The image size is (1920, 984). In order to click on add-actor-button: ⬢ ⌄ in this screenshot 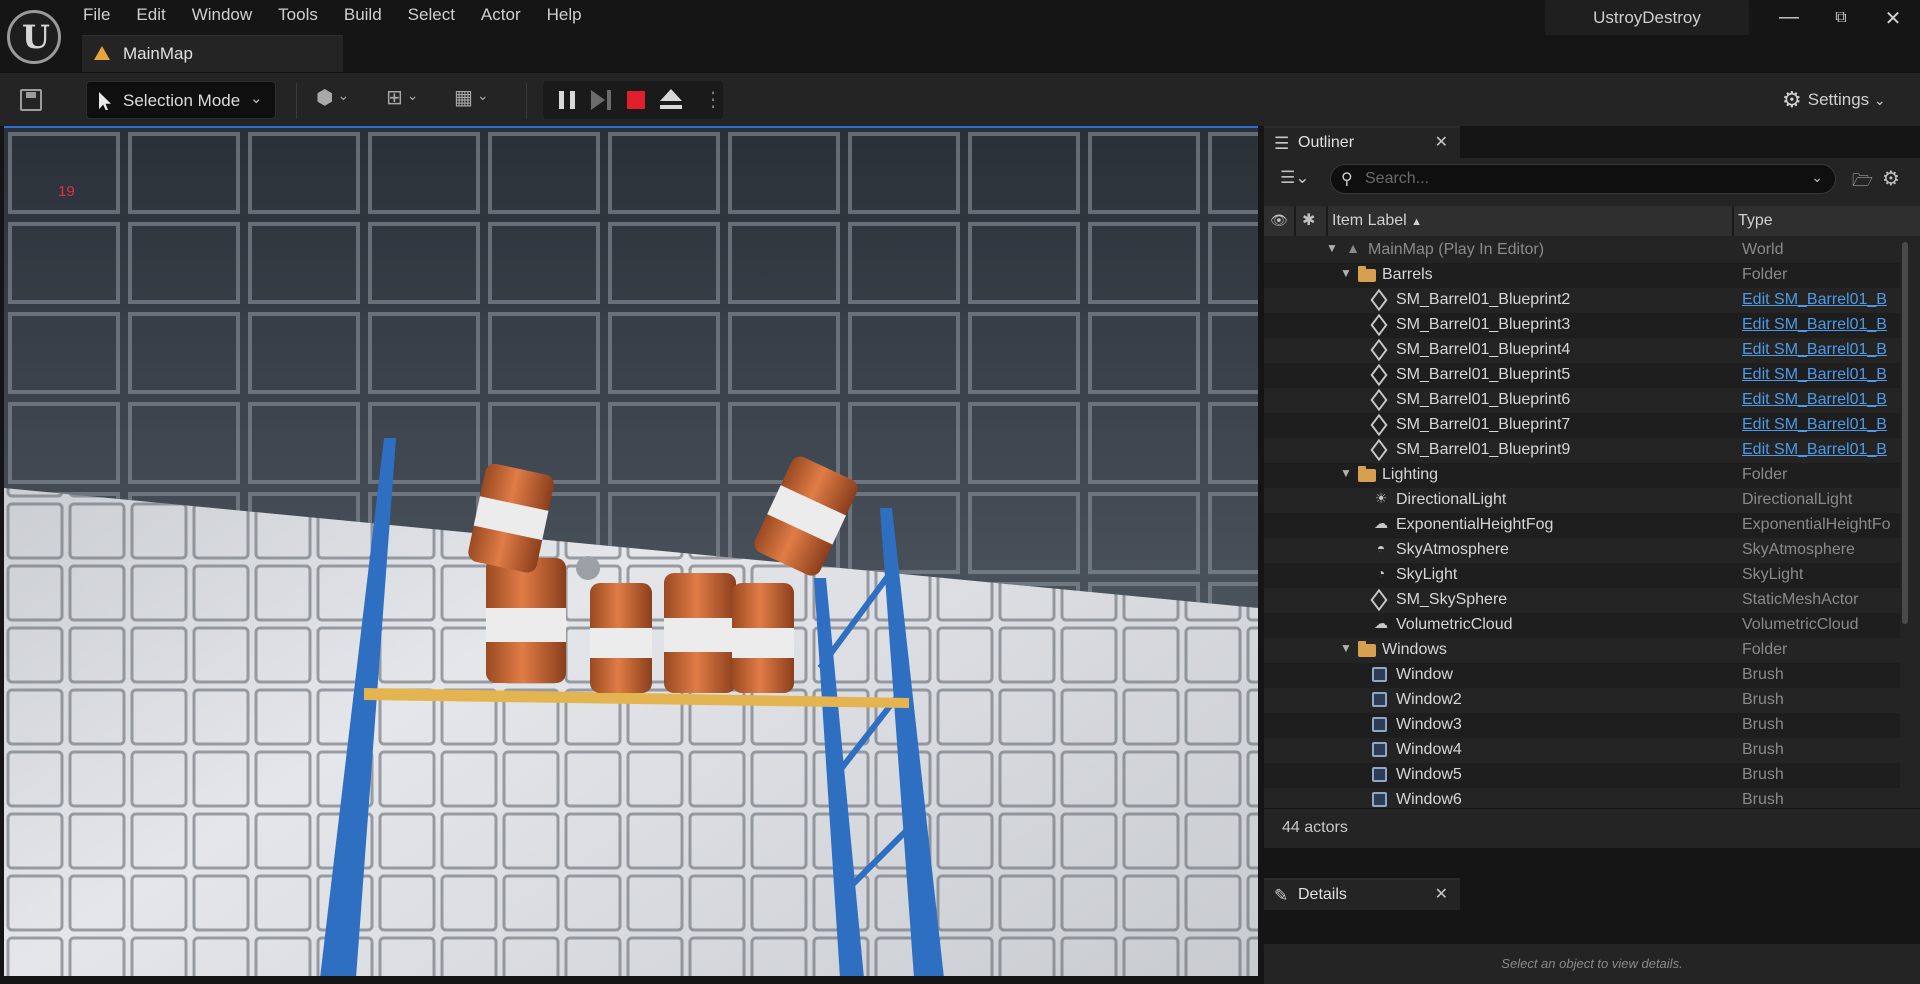, I will do `click(332, 100)`.